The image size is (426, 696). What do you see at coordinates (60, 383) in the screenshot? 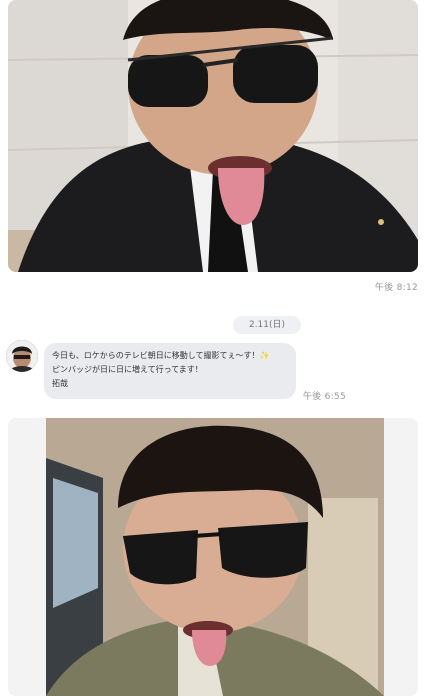
I see `message-line: 拓哉` at bounding box center [60, 383].